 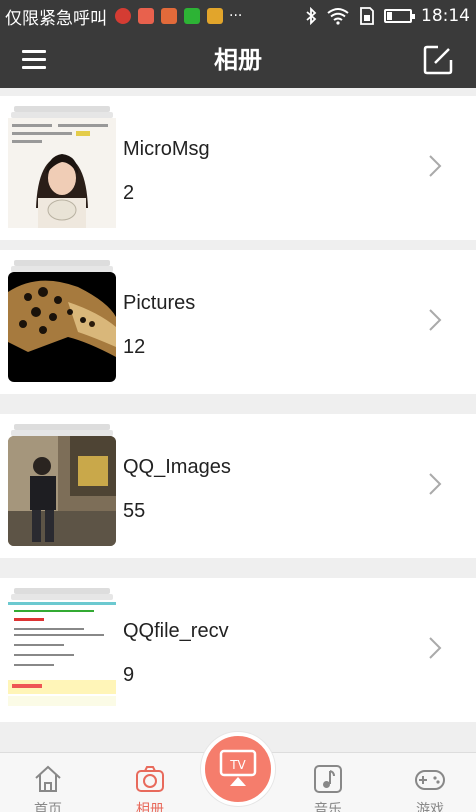 What do you see at coordinates (445, 16) in the screenshot?
I see `clock: 18:14` at bounding box center [445, 16].